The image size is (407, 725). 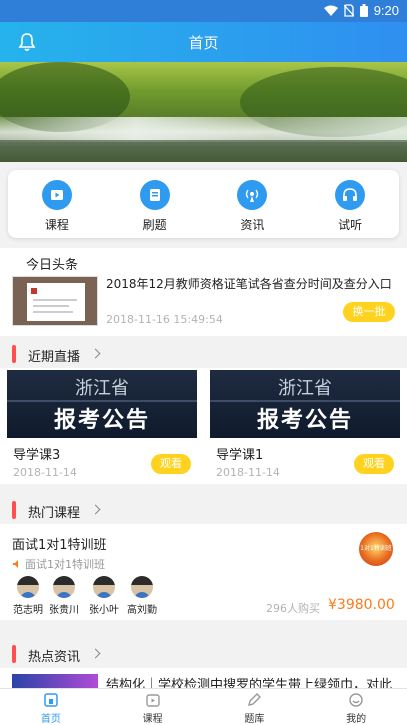 What do you see at coordinates (54, 657) in the screenshot?
I see `section-title: 热点资讯` at bounding box center [54, 657].